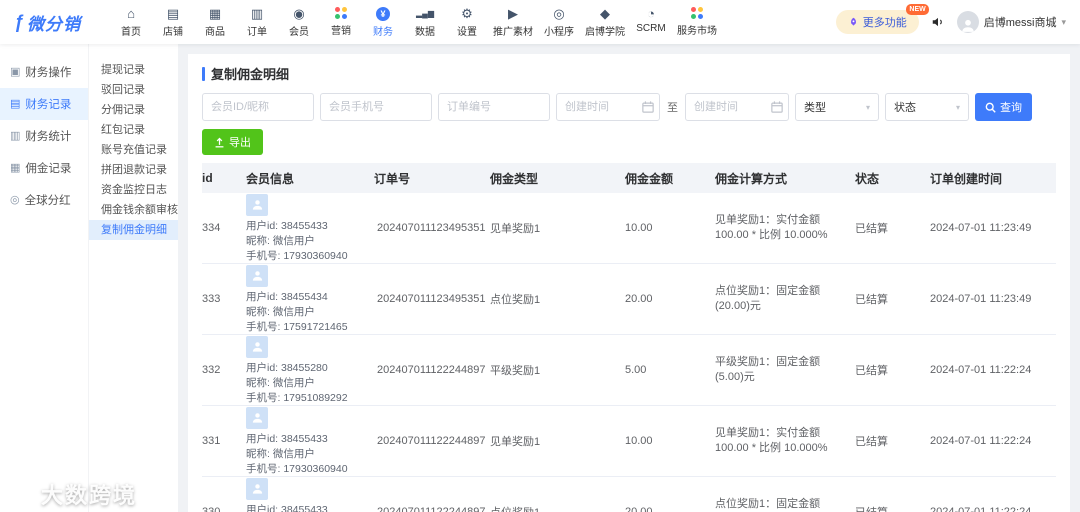  I want to click on cell-id: 334, so click(211, 228).